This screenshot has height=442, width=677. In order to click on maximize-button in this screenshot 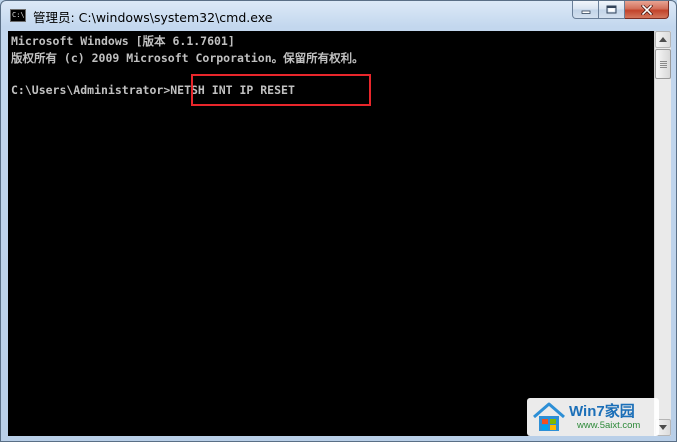, I will do `click(612, 10)`.